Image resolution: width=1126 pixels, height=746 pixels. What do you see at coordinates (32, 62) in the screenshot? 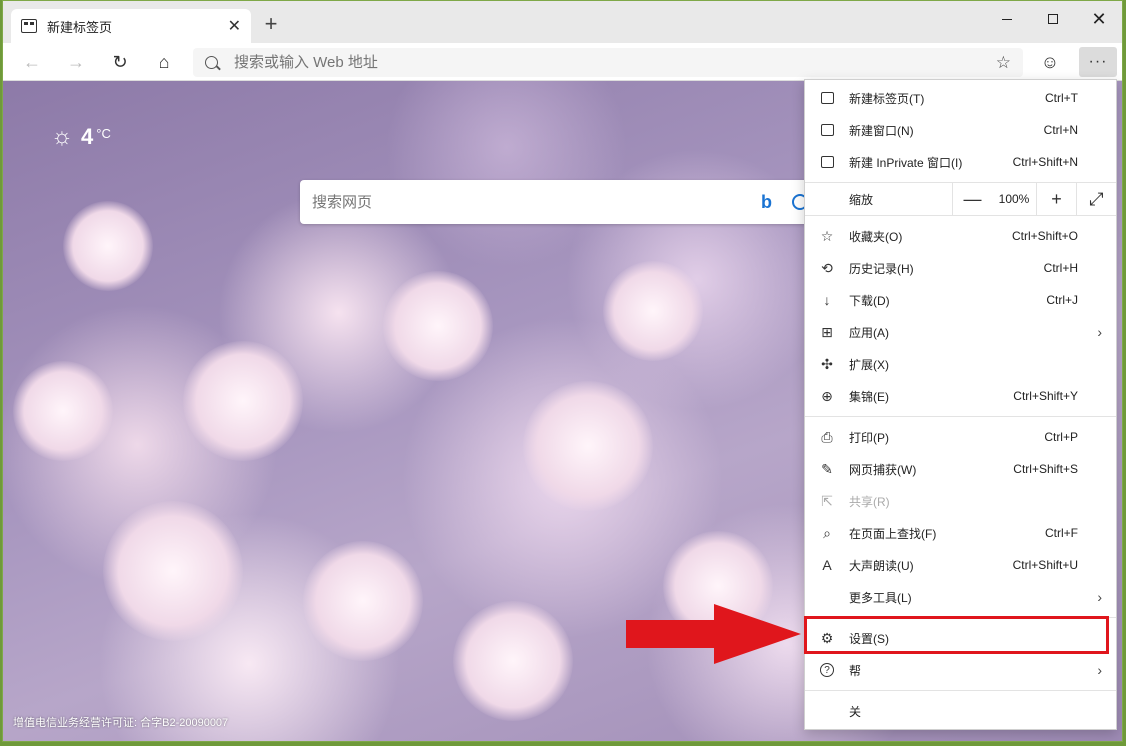
I see `back-button: ←` at bounding box center [32, 62].